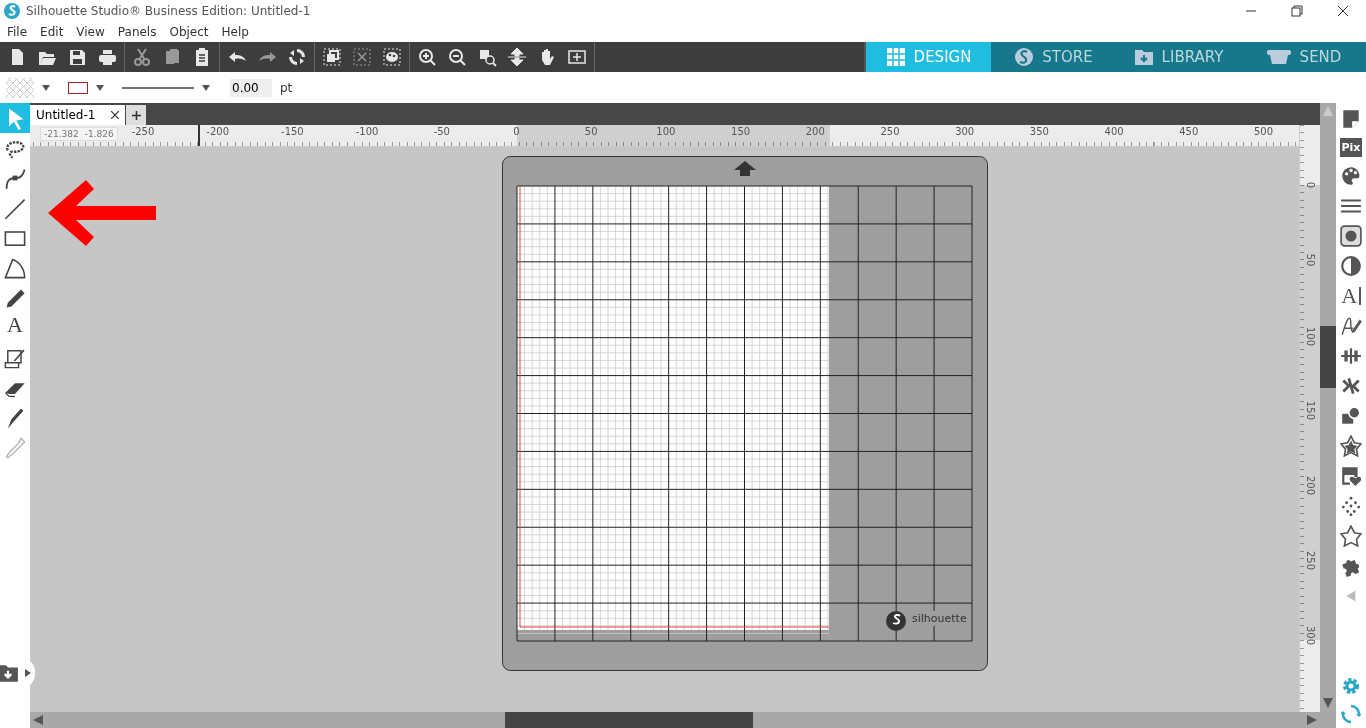 This screenshot has height=728, width=1366. I want to click on replicate-icon, so click(1351, 386).